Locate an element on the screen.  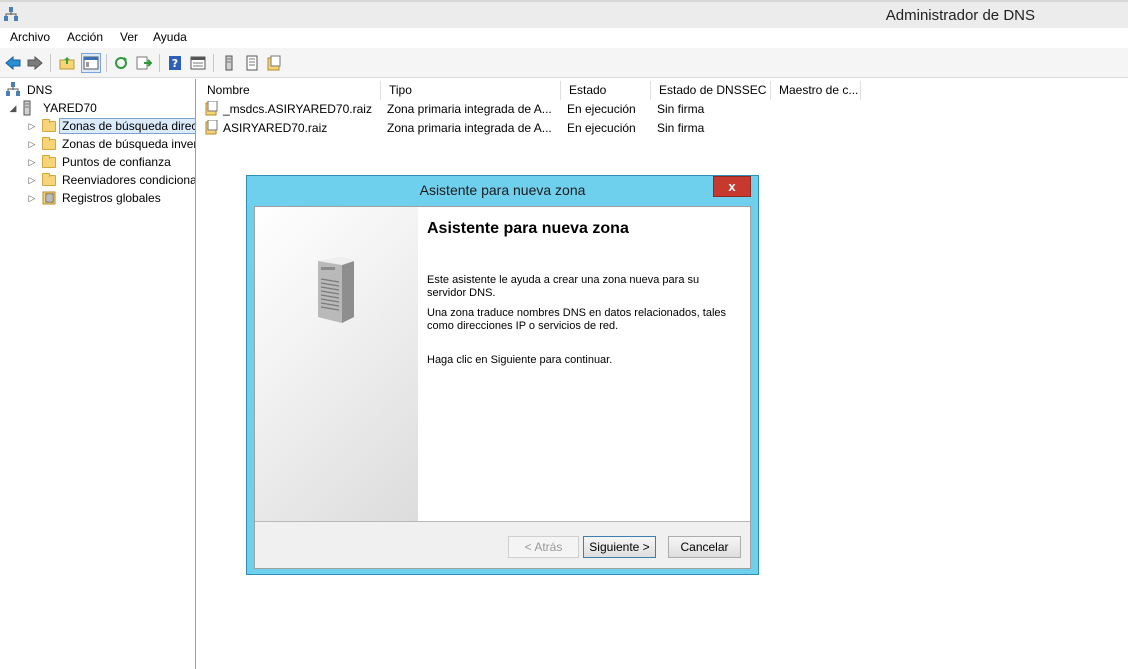
tree-root-dns: DNS is located at coordinates (29, 90).